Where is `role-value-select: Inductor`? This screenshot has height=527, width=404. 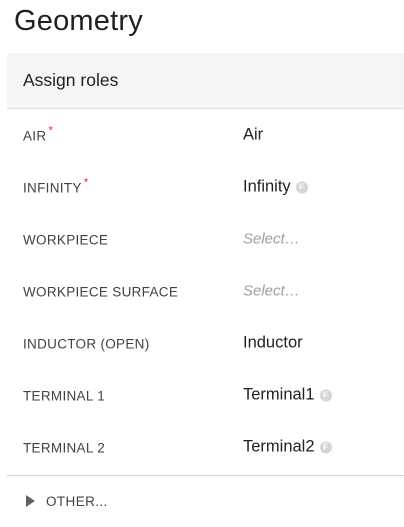 role-value-select: Inductor is located at coordinates (273, 343).